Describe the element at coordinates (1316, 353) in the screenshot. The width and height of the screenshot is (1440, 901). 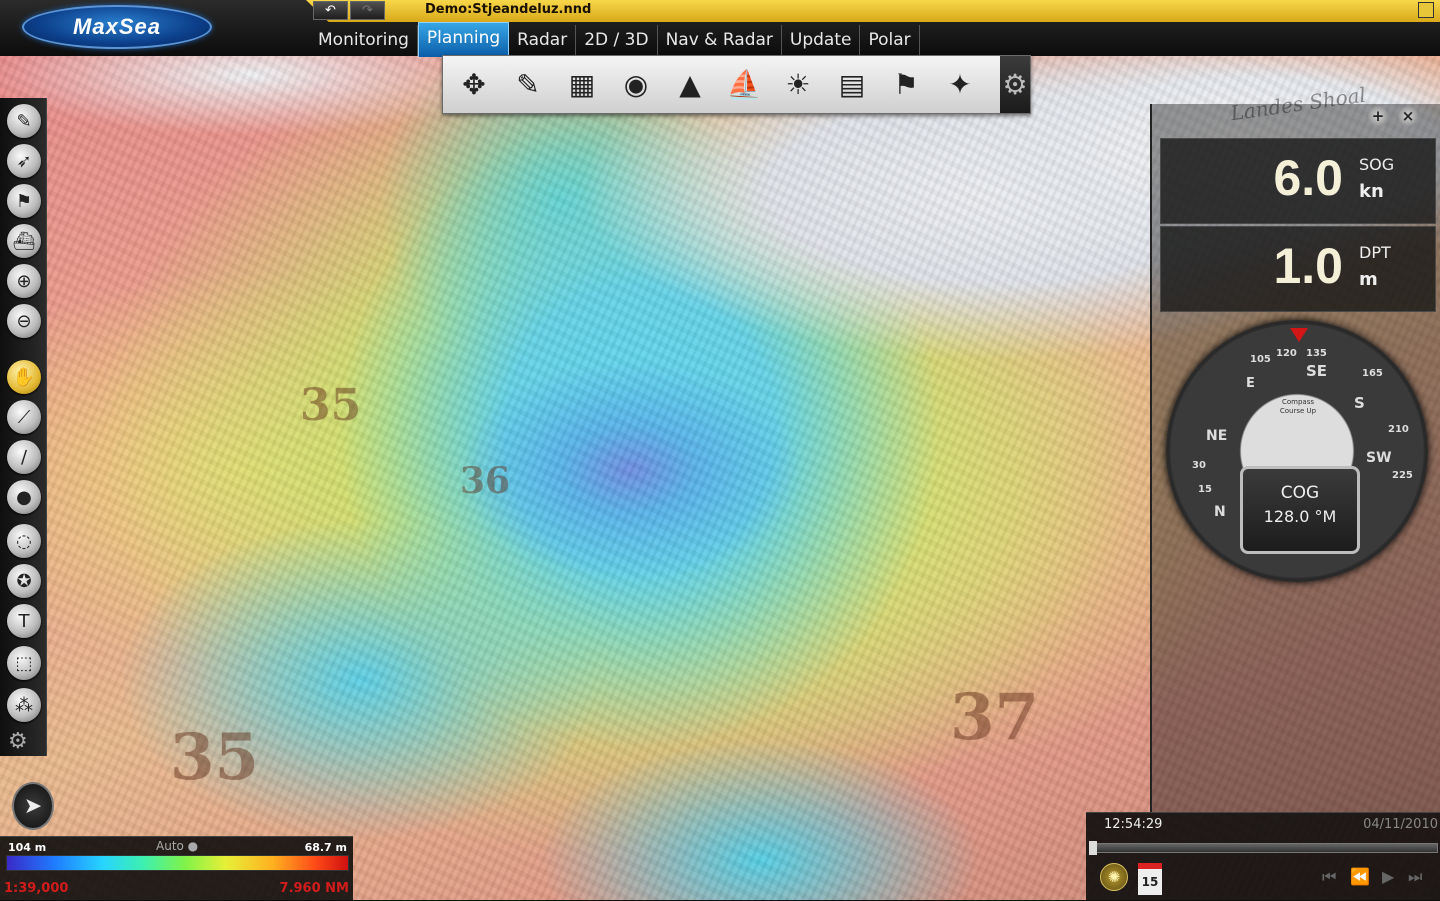
I see `compass-tick-label: 135` at that location.